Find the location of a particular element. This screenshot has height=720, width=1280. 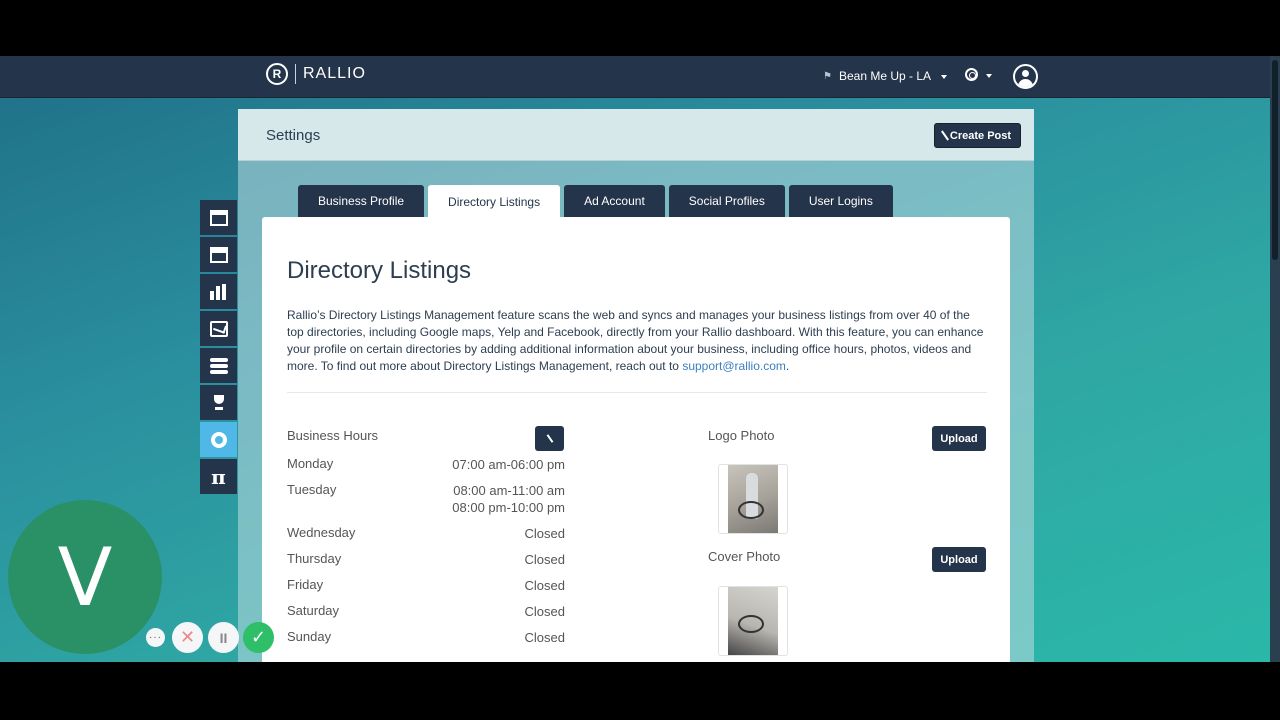

hours-row-saturday: Saturday Closed is located at coordinates (426, 611).